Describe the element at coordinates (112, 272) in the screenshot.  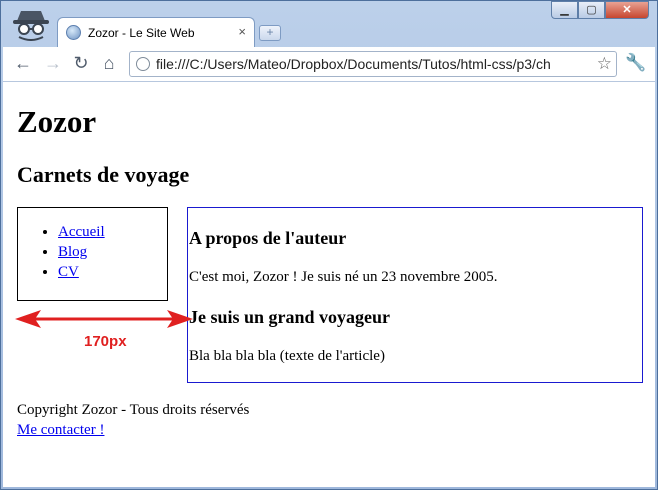
I see `nav-item-cv: CV` at that location.